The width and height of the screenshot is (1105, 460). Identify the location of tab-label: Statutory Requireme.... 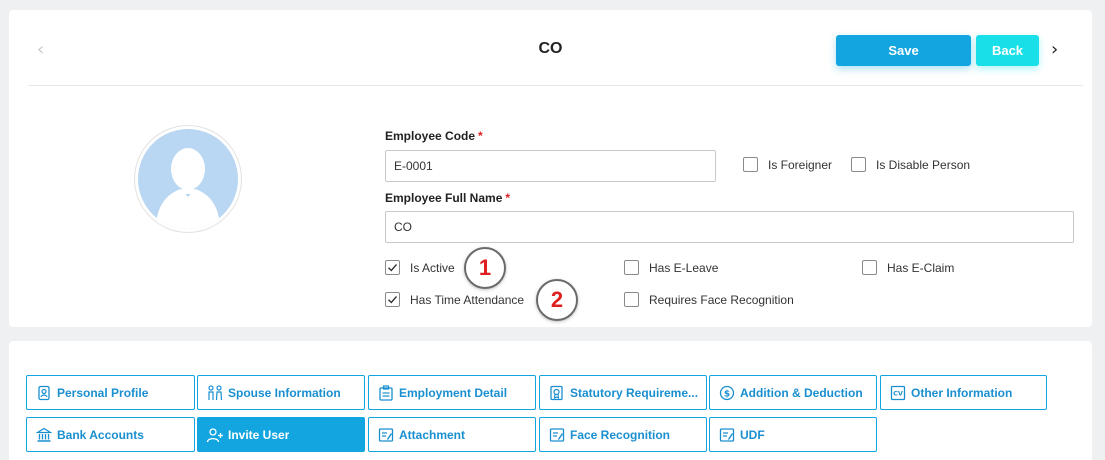
(634, 392).